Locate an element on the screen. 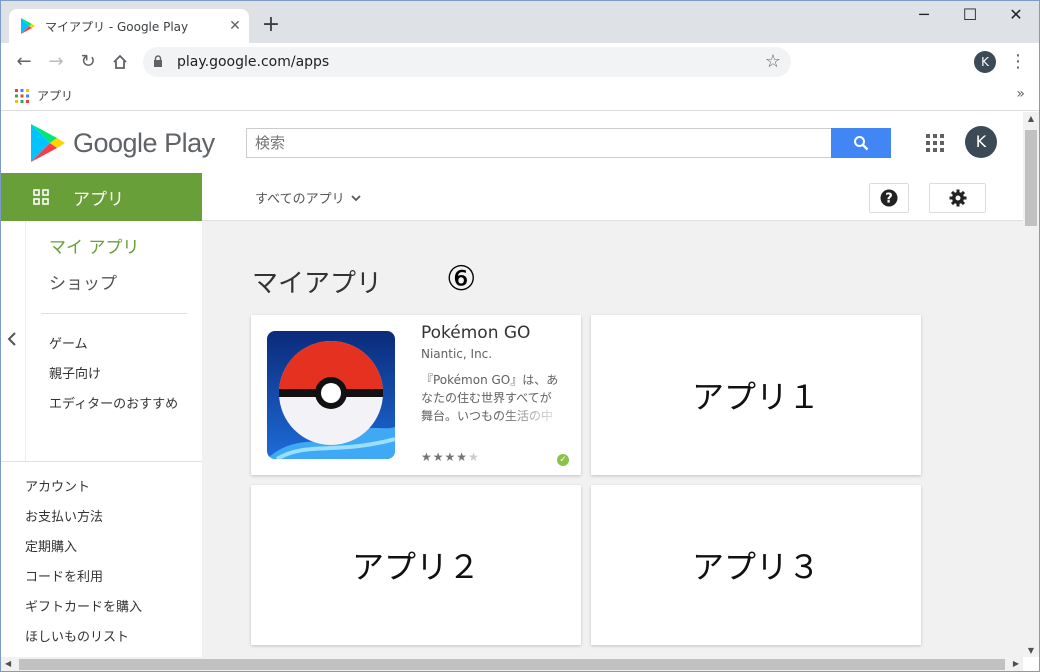 The width and height of the screenshot is (1040, 672). address-bar: play.google.com/apps ☆ is located at coordinates (467, 62).